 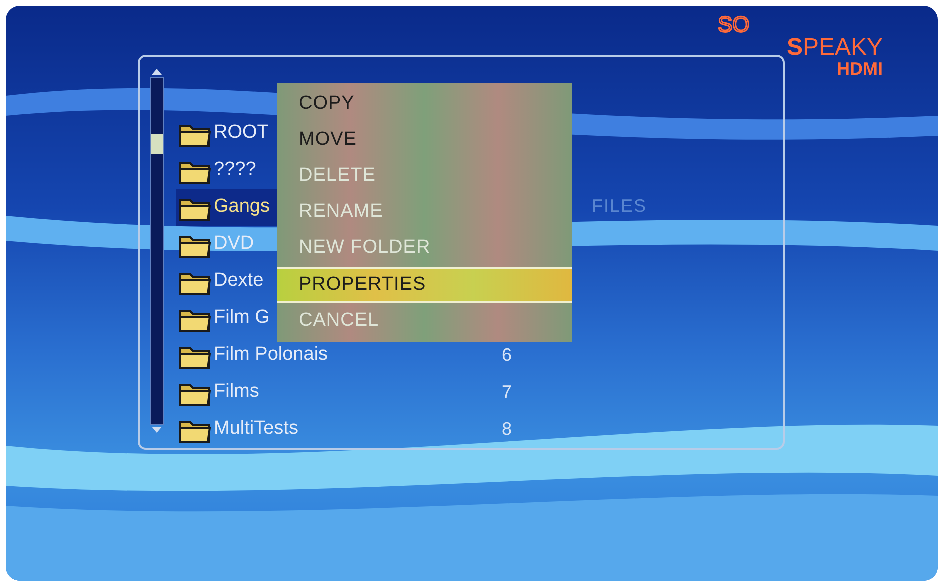 I want to click on folder-name: Film Polonais, so click(x=271, y=355).